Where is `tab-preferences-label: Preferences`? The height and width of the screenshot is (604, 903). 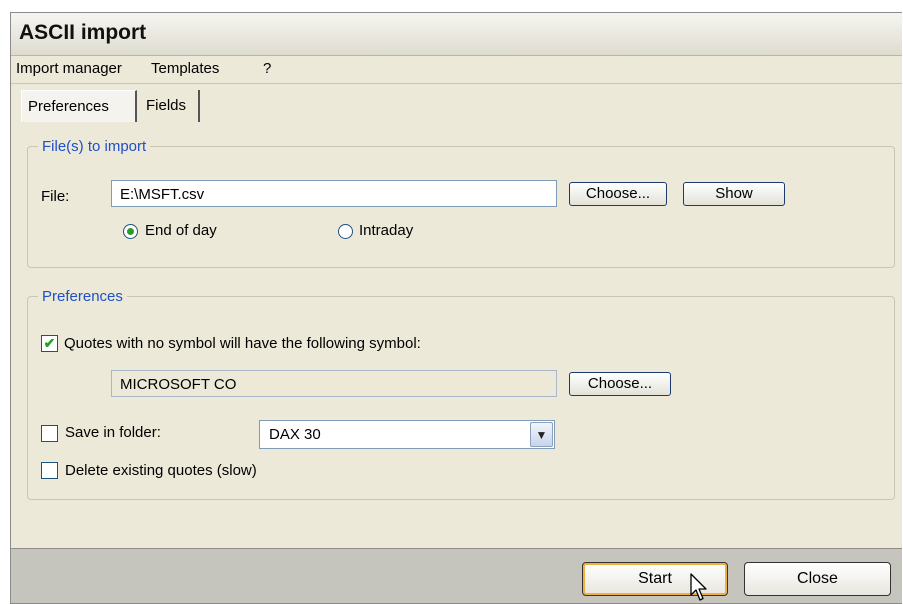
tab-preferences-label: Preferences is located at coordinates (68, 106).